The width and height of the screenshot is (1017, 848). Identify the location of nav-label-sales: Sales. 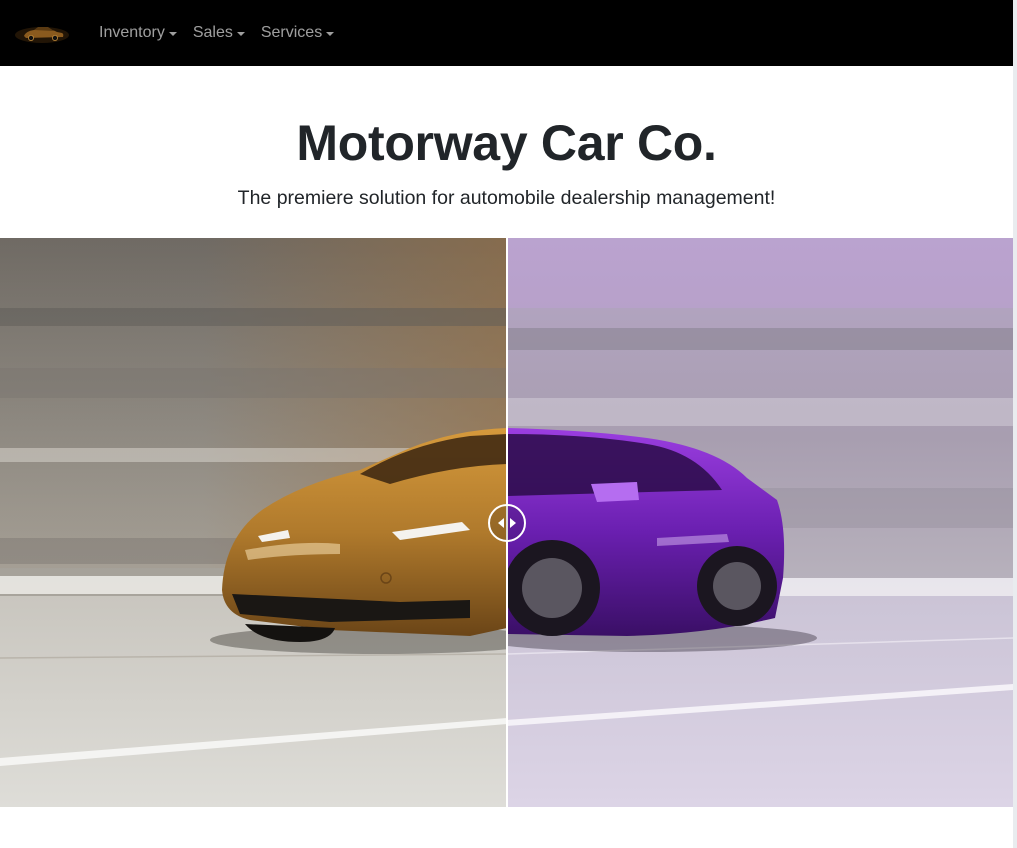
(212, 32).